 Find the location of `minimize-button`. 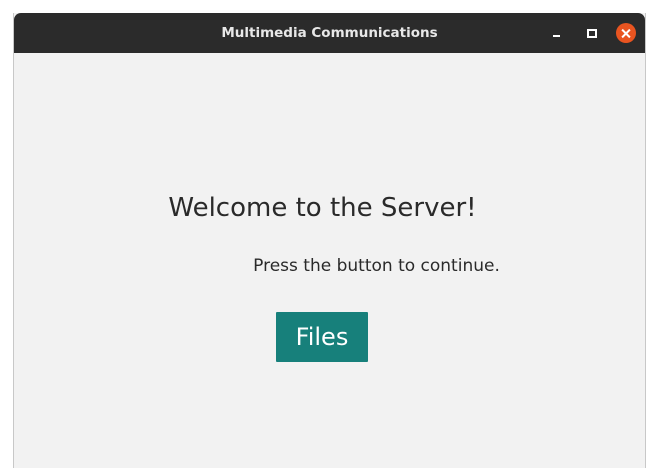

minimize-button is located at coordinates (556, 33).